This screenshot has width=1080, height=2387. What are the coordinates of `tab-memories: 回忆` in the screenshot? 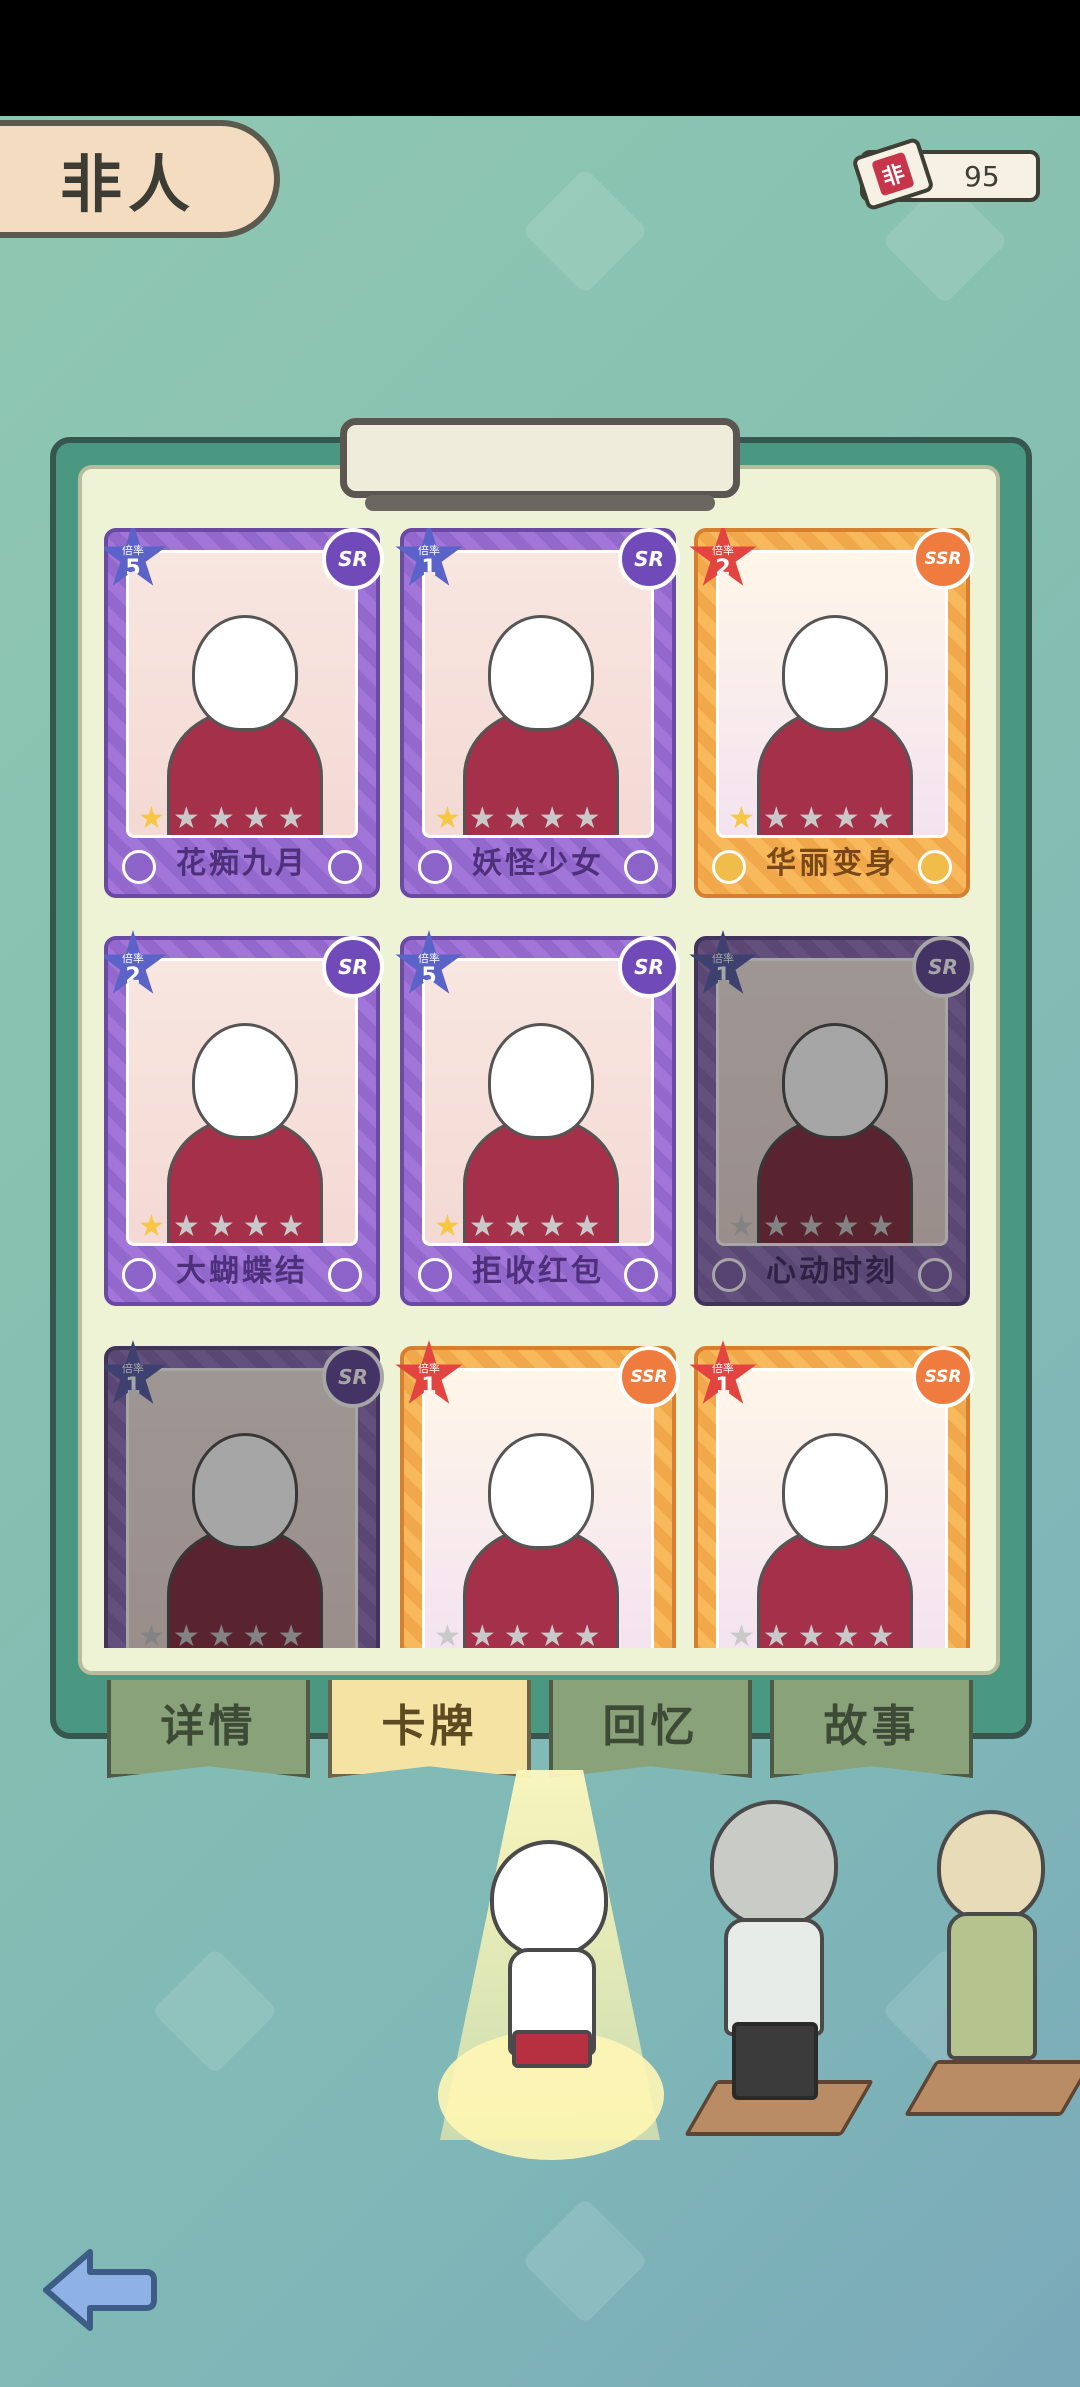 It's located at (650, 1729).